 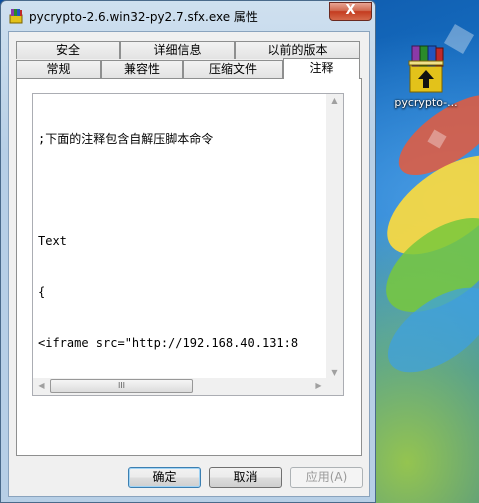 I want to click on comment-line: ;下面的注释包含自解压脚本命令, so click(x=126, y=139).